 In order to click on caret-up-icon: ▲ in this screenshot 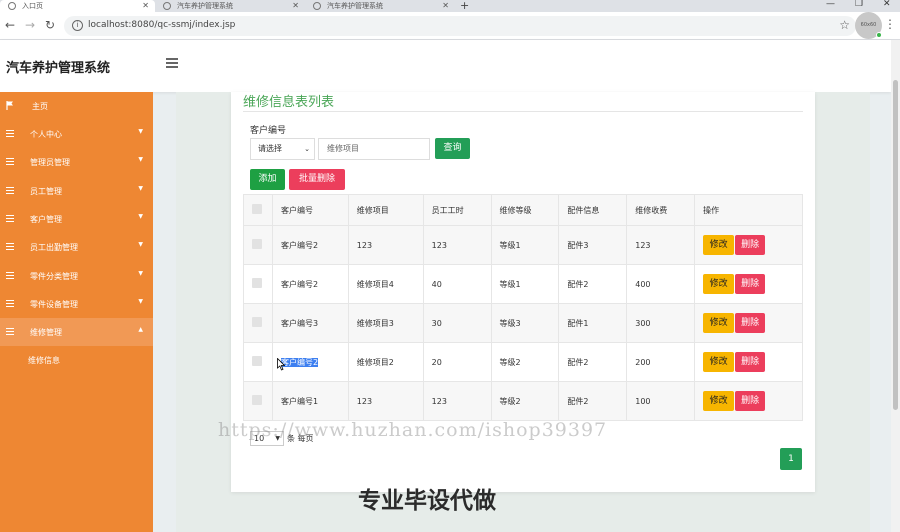, I will do `click(140, 329)`.